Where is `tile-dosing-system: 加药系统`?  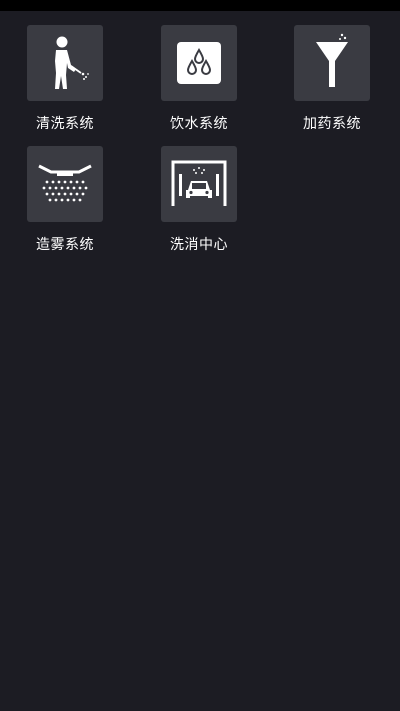 tile-dosing-system: 加药系统 is located at coordinates (332, 71).